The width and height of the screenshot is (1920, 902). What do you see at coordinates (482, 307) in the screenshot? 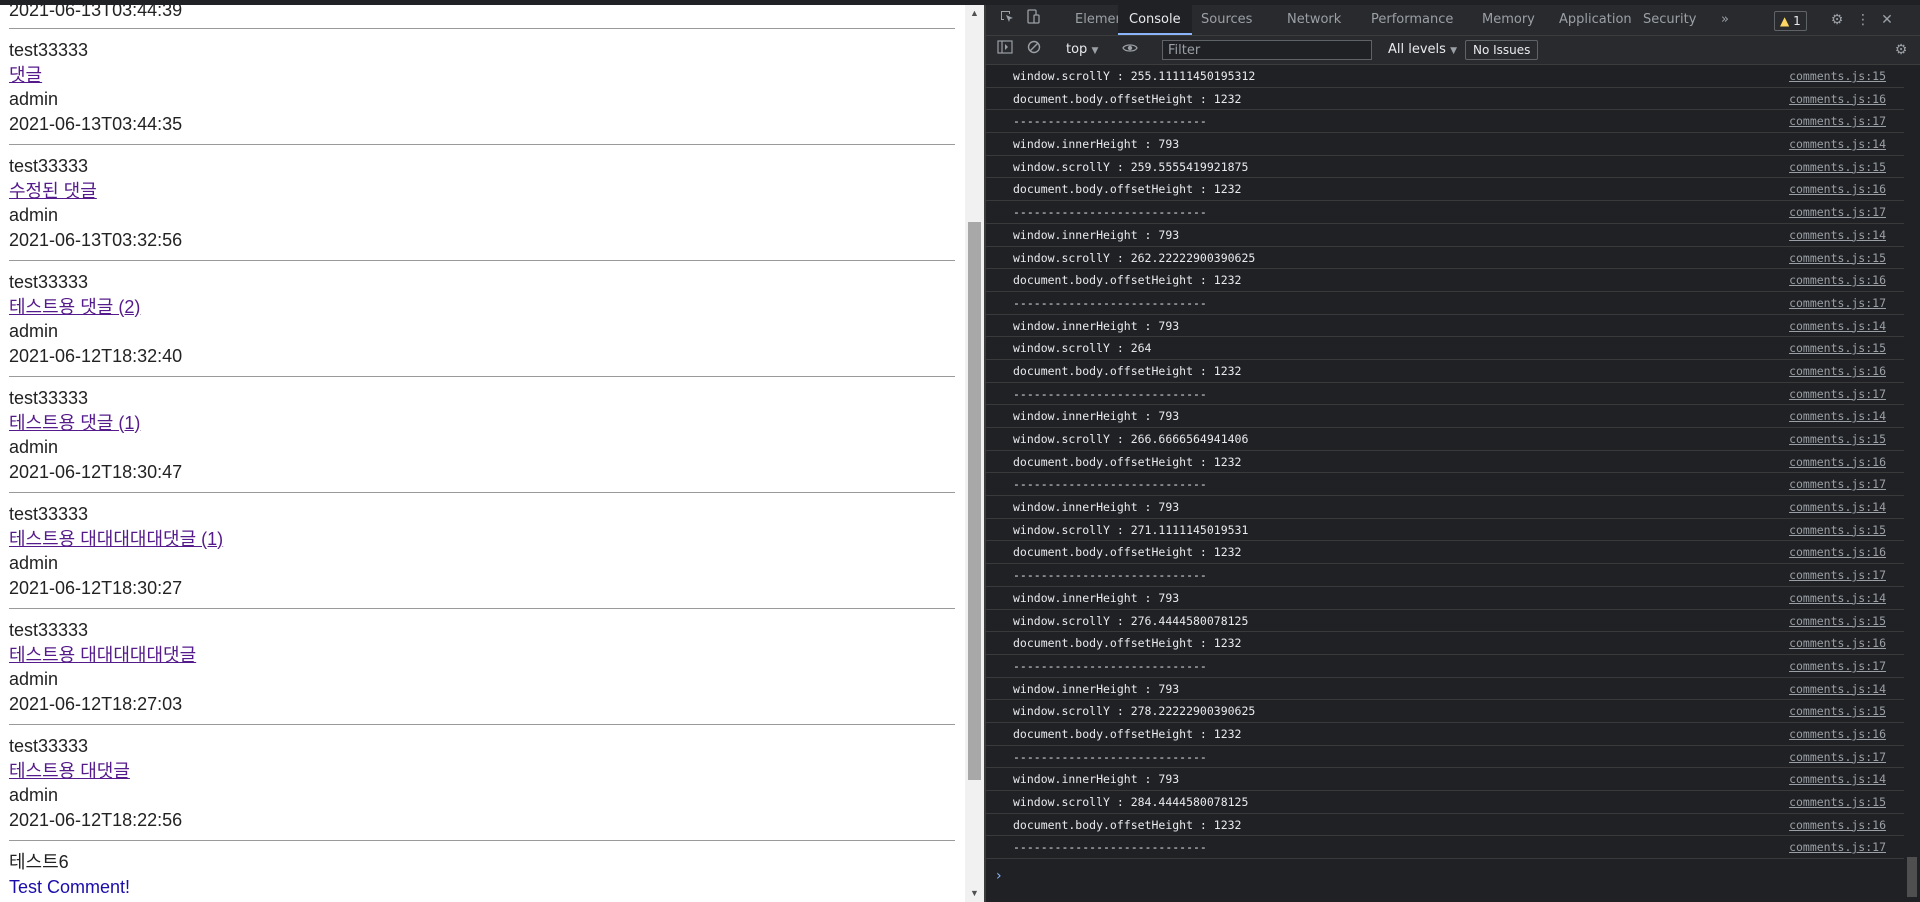
I see `comment-link: 테스트용 댓글 (2)` at bounding box center [482, 307].